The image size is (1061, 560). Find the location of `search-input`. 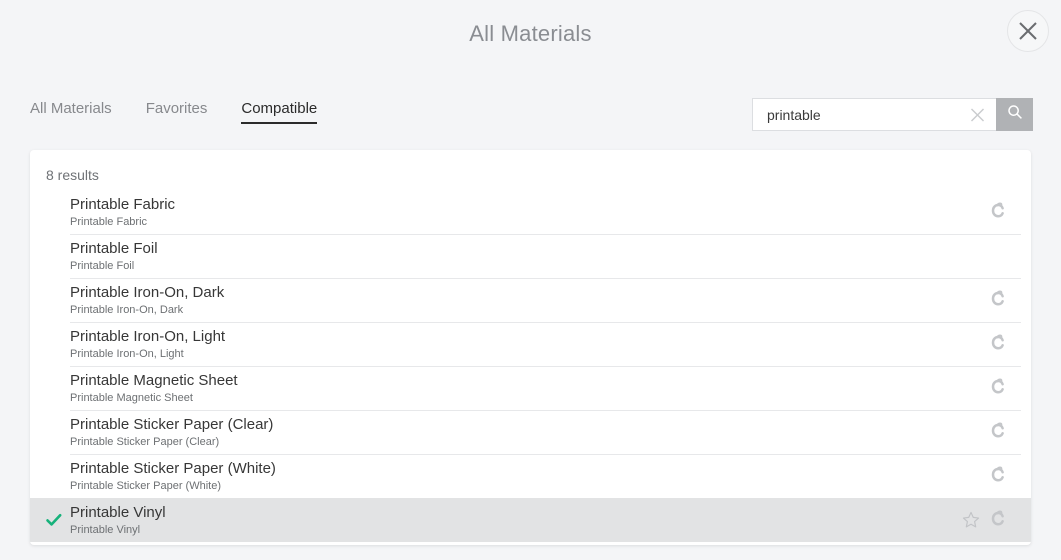

search-input is located at coordinates (855, 114).